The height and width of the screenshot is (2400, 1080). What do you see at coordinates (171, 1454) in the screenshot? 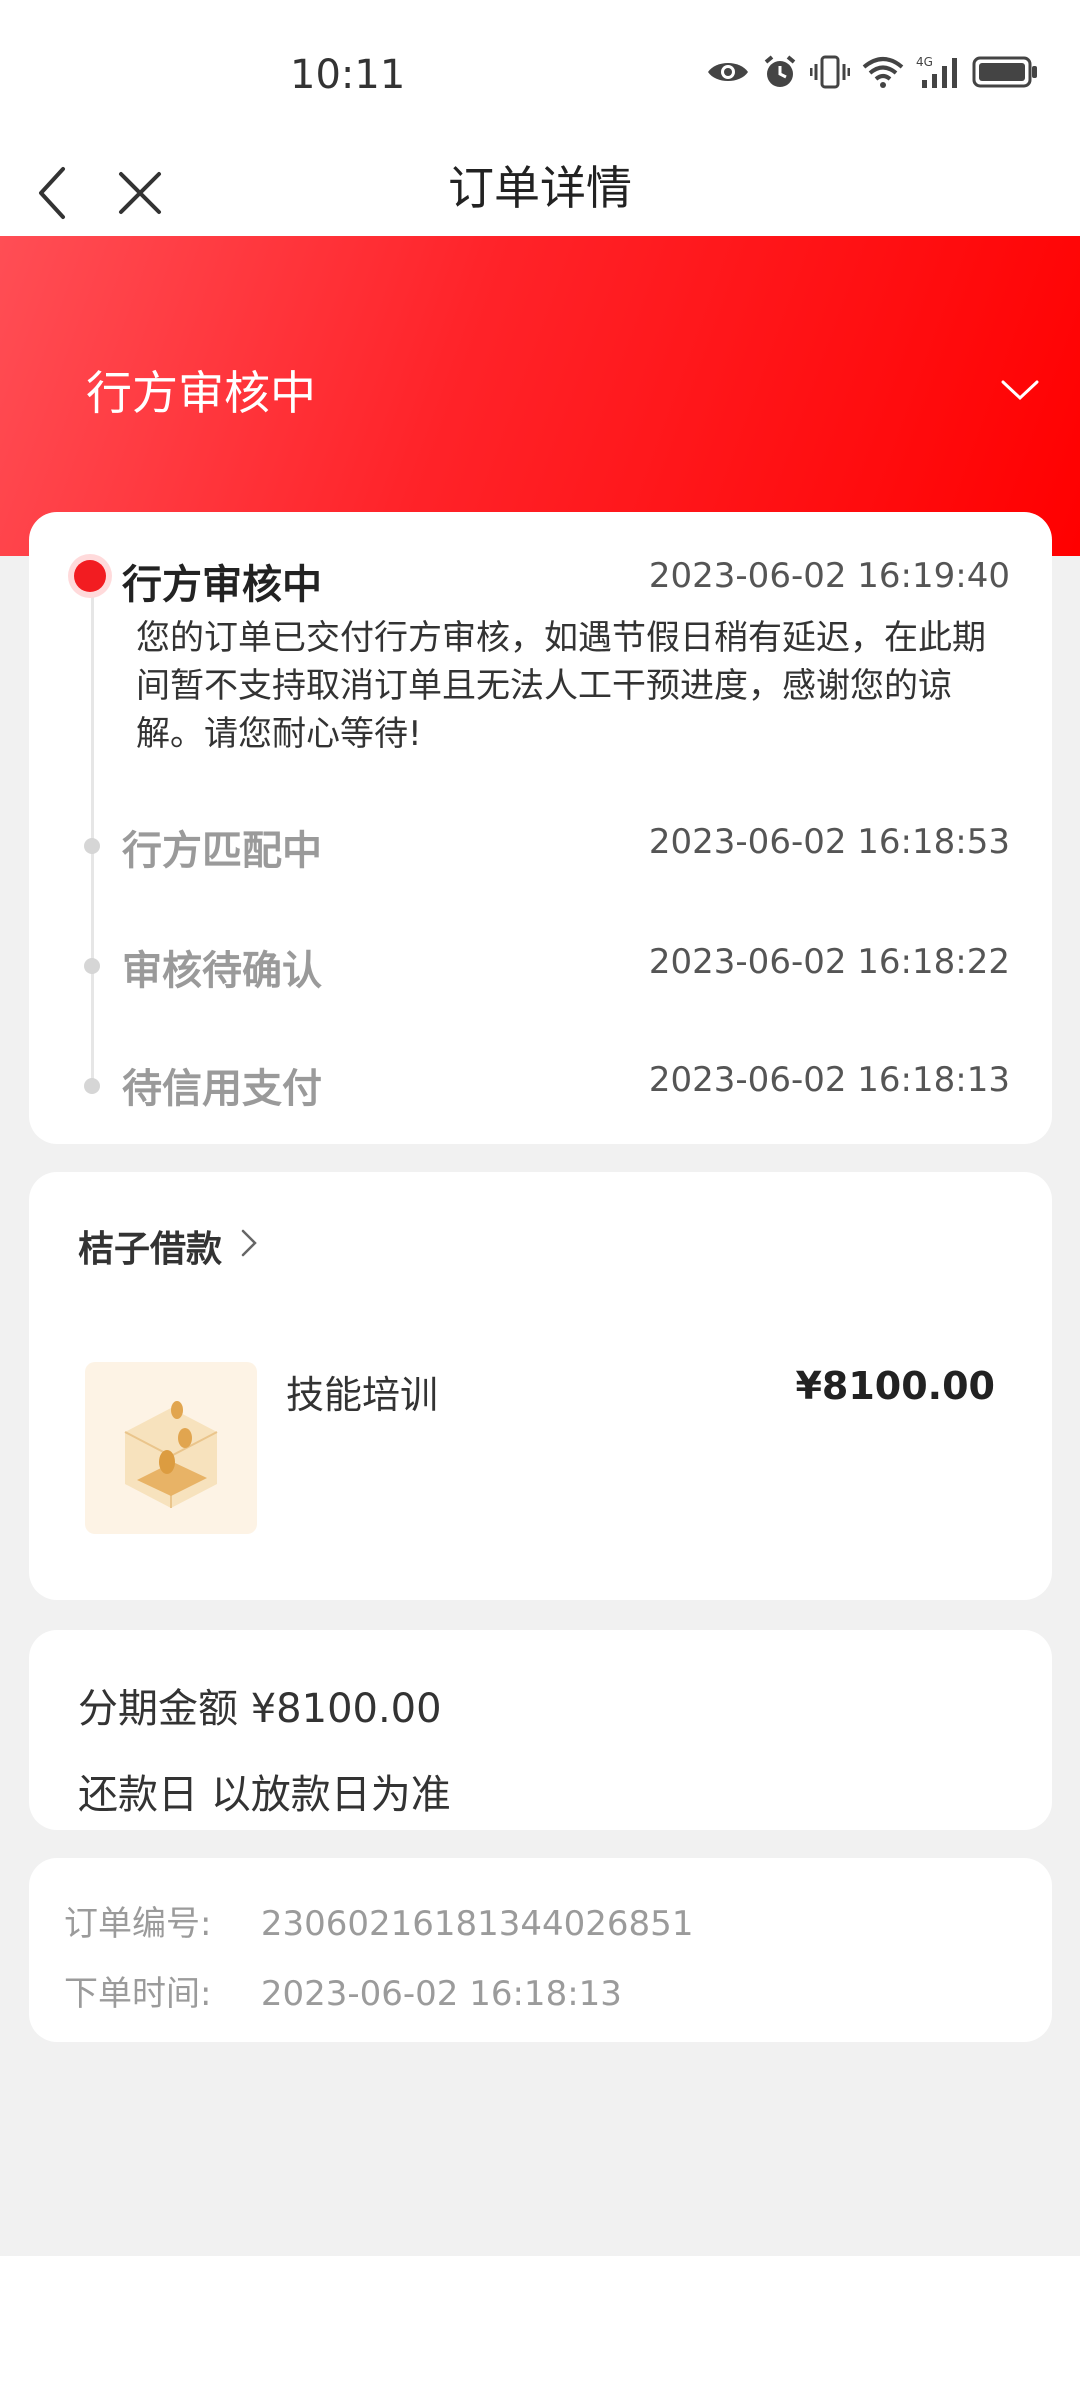
I see `coin-box-icon` at bounding box center [171, 1454].